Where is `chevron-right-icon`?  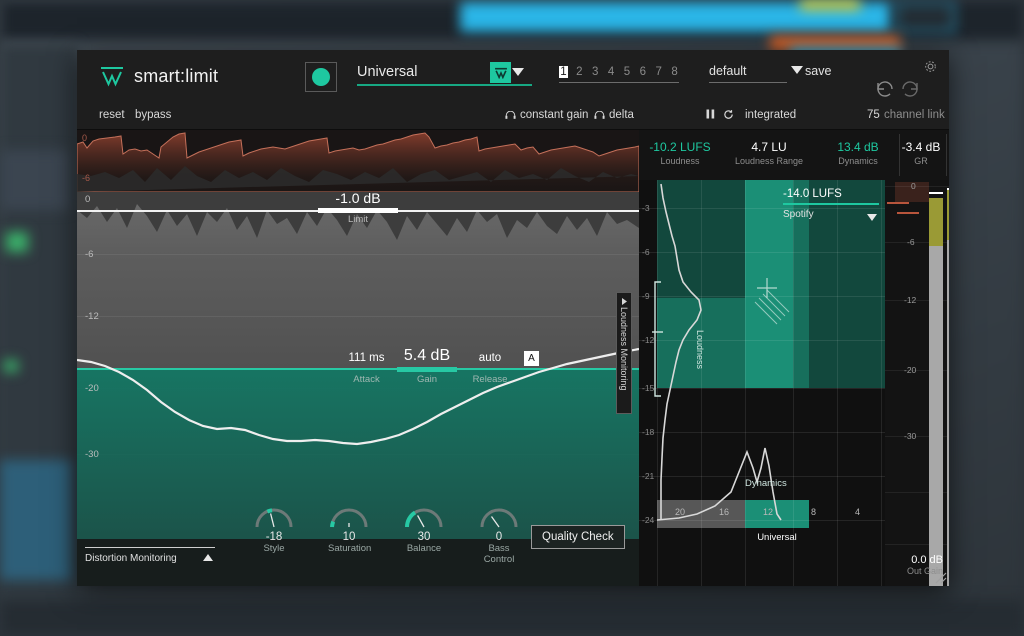
chevron-right-icon is located at coordinates (624, 301).